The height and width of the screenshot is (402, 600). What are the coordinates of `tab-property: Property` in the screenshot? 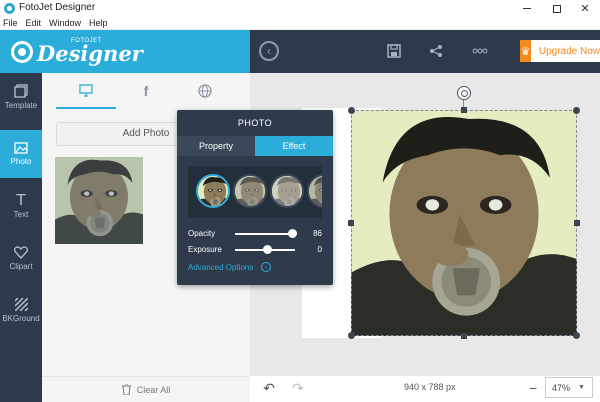 It's located at (216, 146).